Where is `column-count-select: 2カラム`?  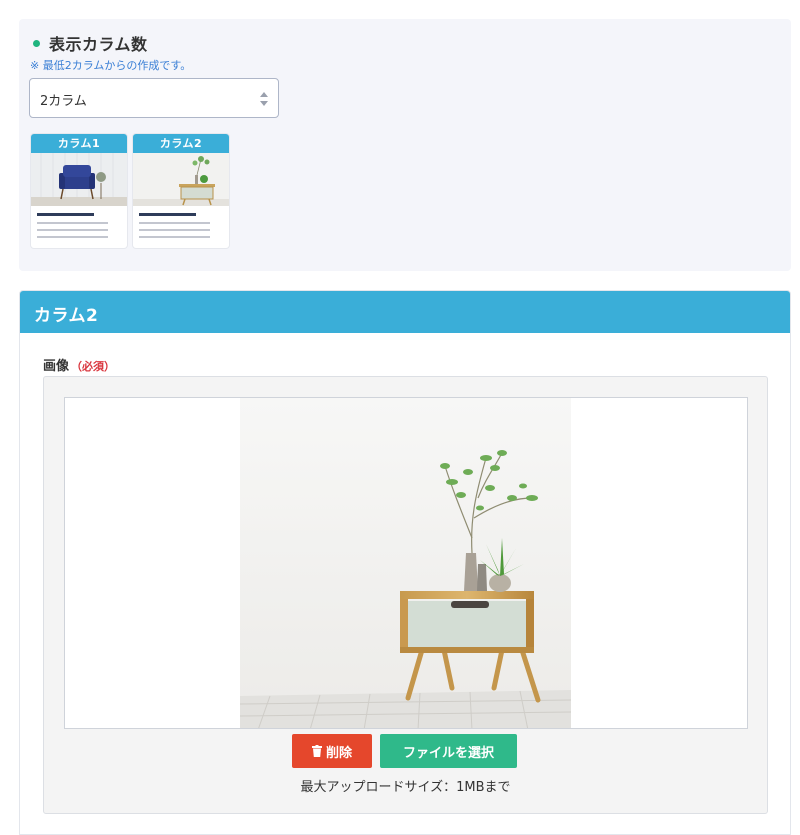 column-count-select: 2カラム is located at coordinates (154, 98).